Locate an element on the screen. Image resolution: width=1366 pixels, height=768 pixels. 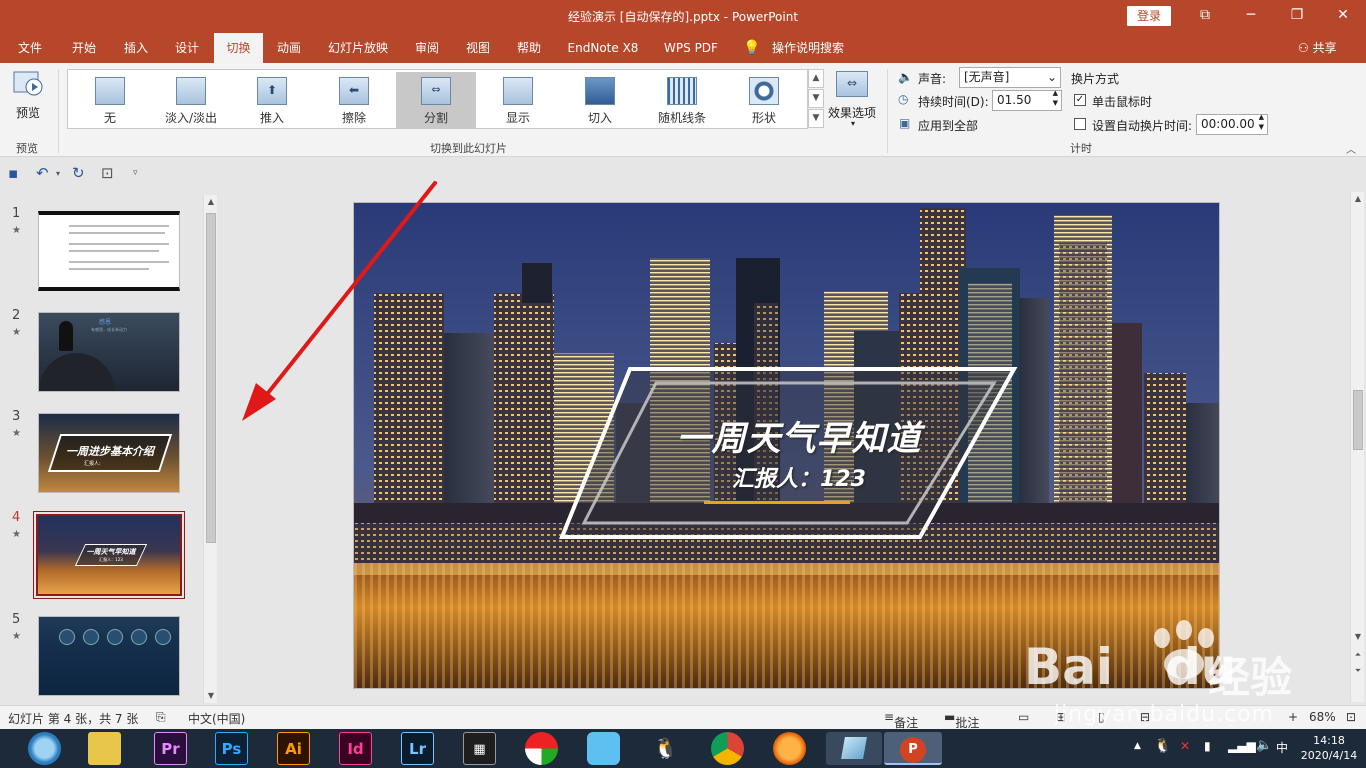
on-click-checkbox: ✓ is located at coordinates (1080, 100).